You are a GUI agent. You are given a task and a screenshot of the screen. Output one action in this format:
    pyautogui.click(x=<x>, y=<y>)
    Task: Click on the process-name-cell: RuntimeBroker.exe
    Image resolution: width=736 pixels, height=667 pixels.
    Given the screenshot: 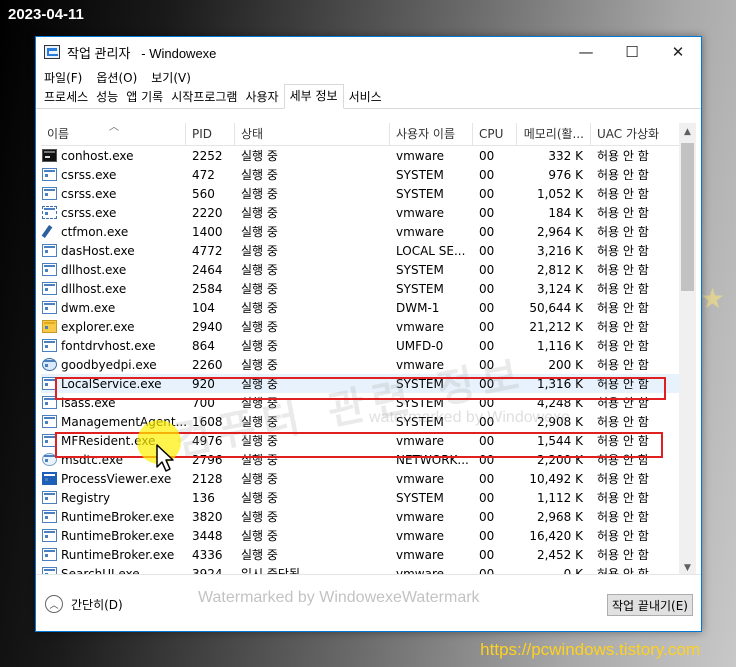 What is the action you would take?
    pyautogui.click(x=113, y=555)
    